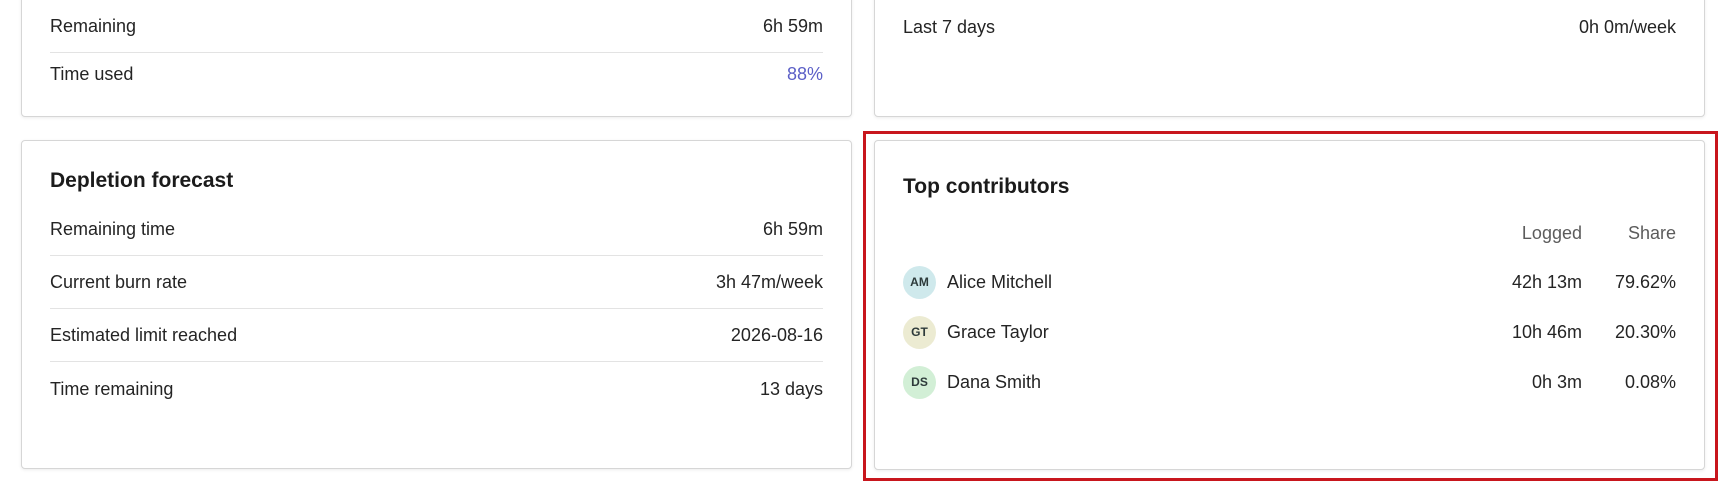 Image resolution: width=1727 pixels, height=488 pixels. I want to click on avatar: AM, so click(919, 282).